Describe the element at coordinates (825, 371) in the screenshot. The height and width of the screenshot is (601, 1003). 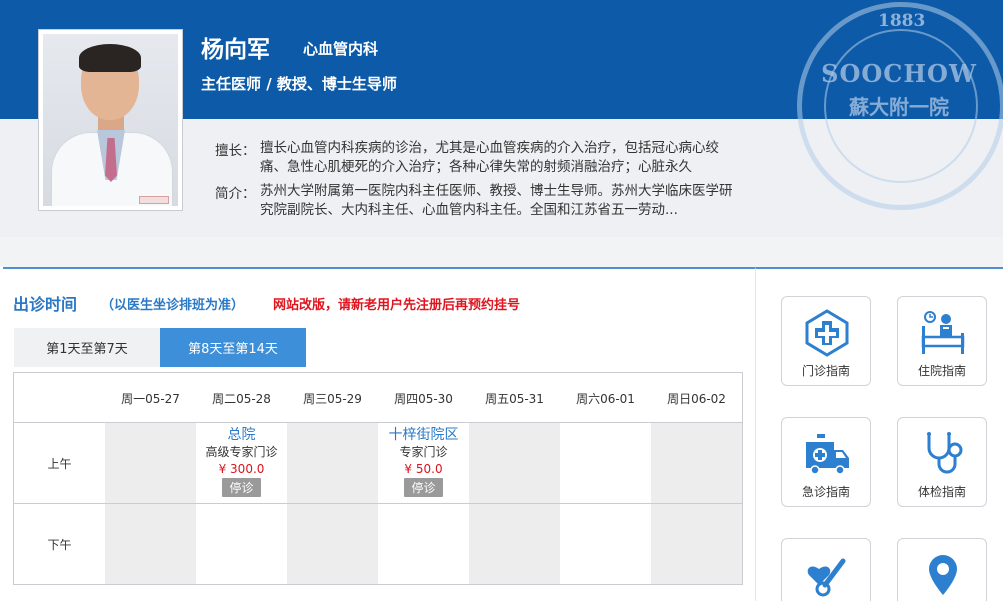
I see `guide-label: 门诊指南` at that location.